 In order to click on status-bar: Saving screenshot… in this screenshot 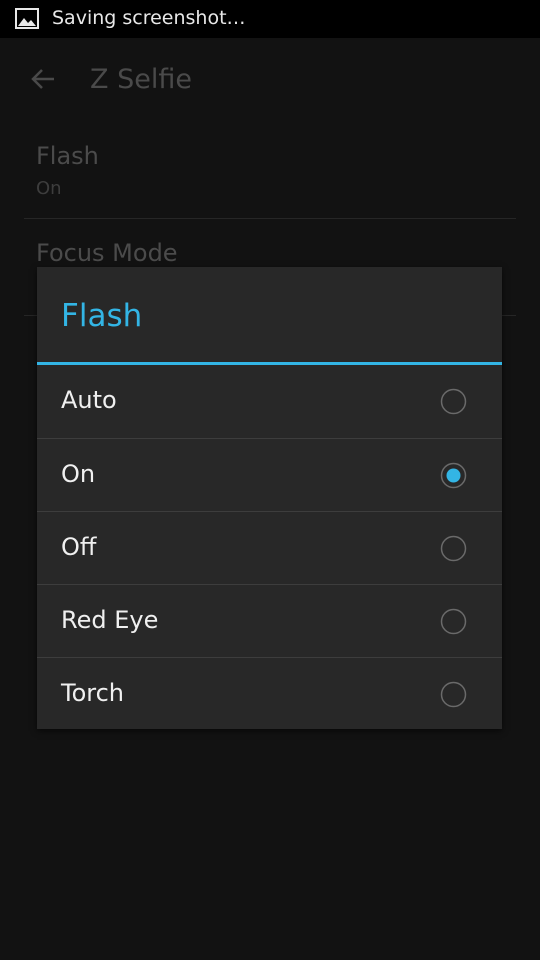, I will do `click(270, 19)`.